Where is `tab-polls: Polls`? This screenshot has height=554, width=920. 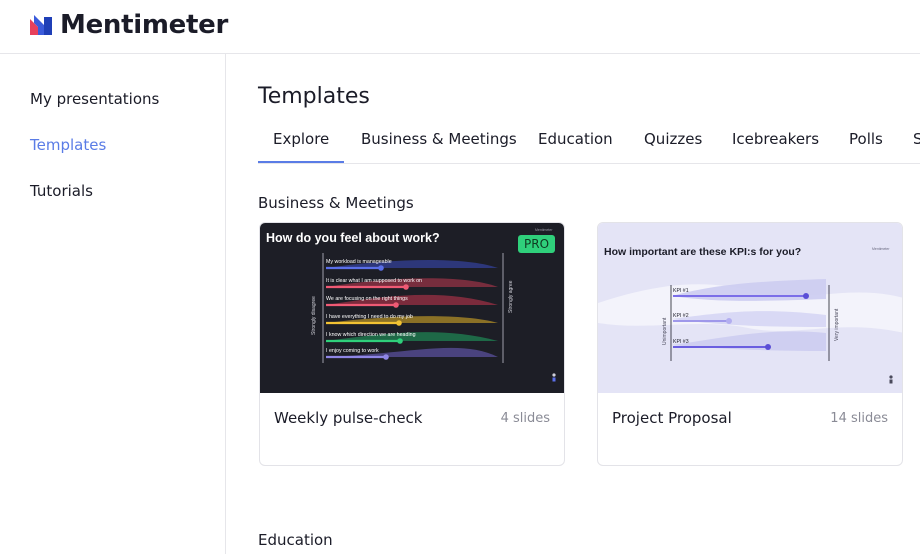 tab-polls: Polls is located at coordinates (866, 146).